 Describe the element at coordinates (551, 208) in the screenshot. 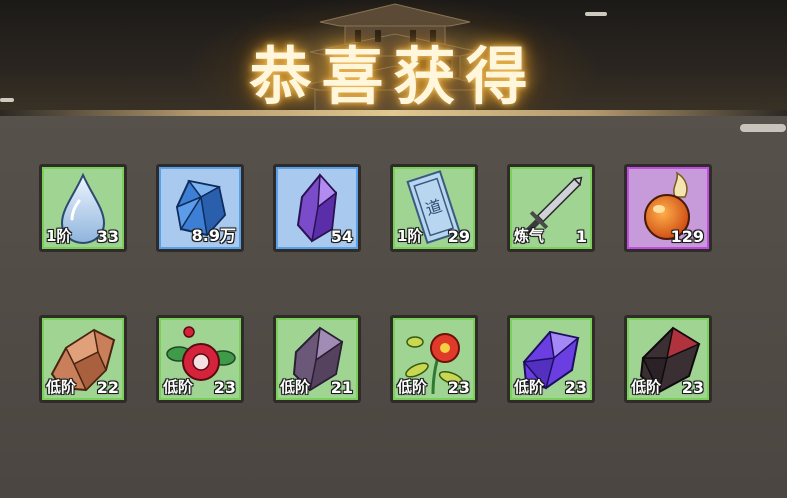

I see `reward-item: 炼气 1` at that location.